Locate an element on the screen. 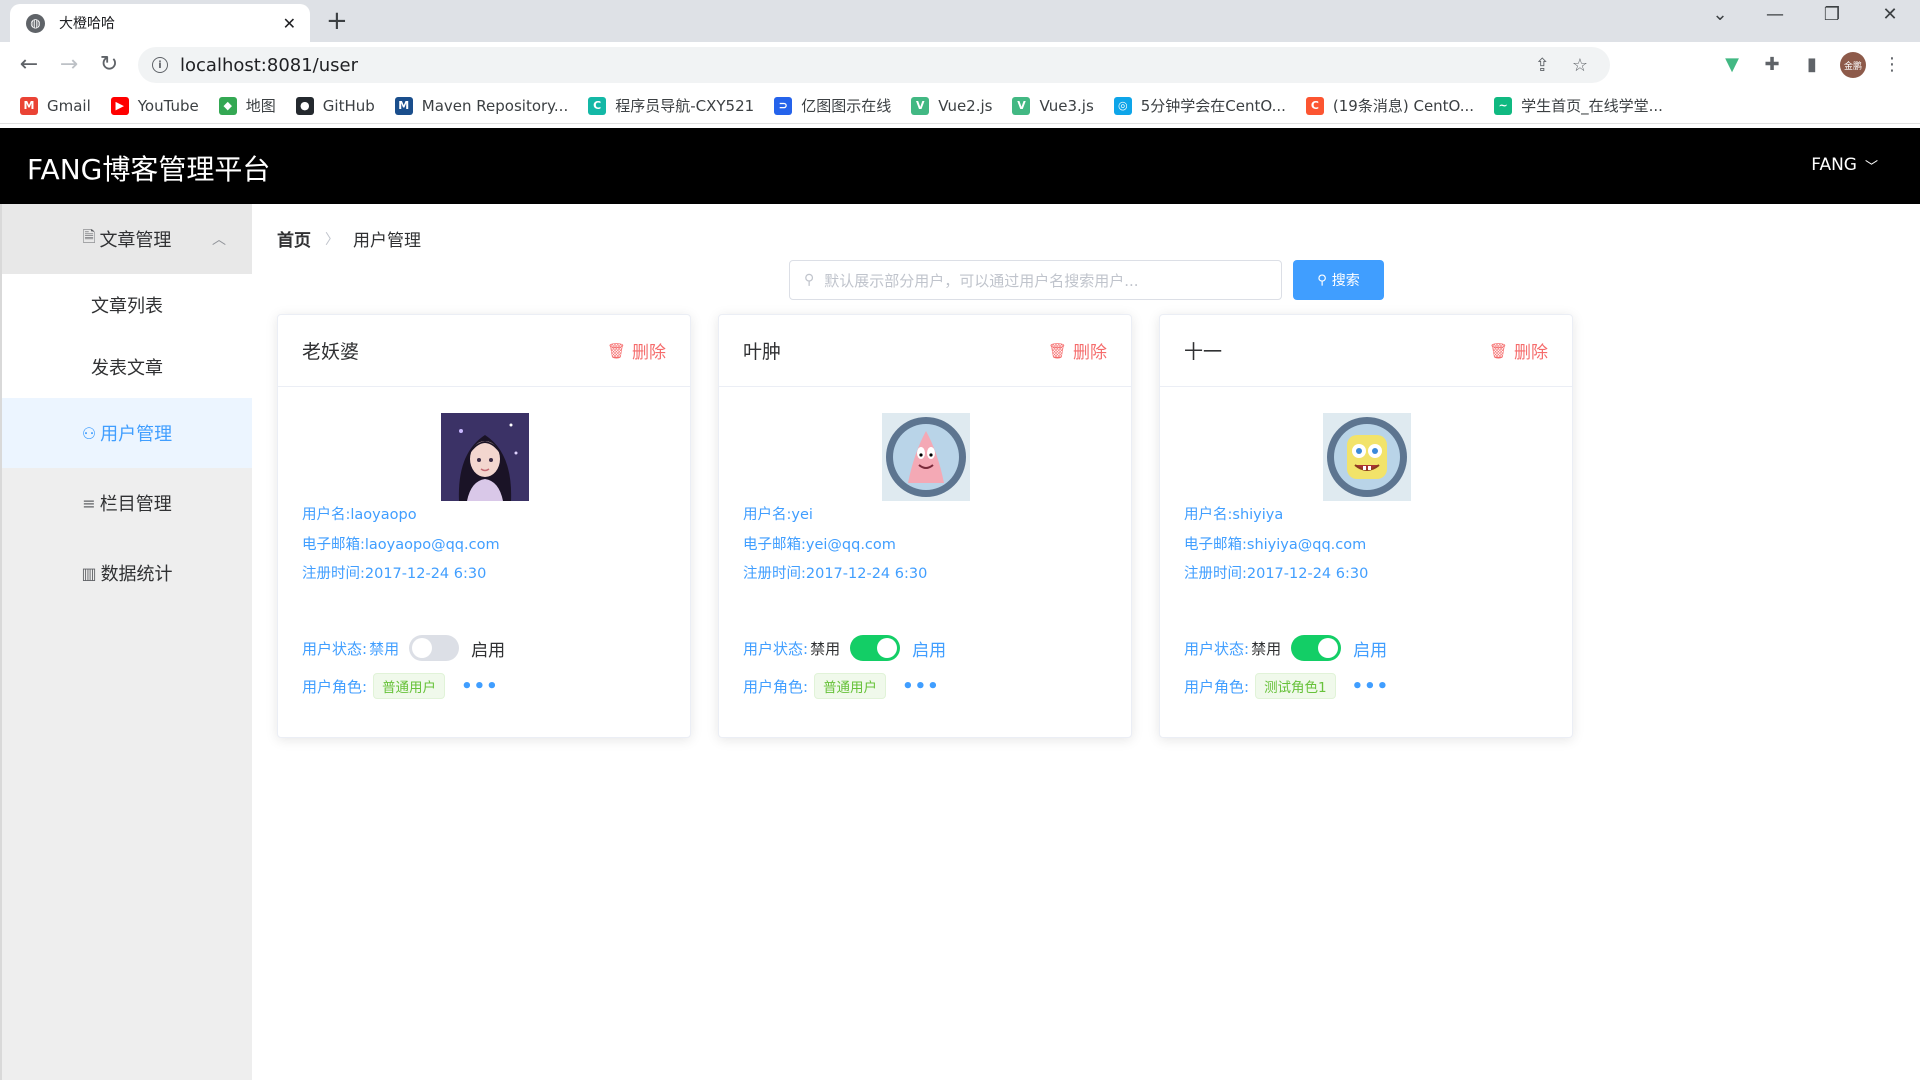 This screenshot has height=1080, width=1920. restore-button: ❐ is located at coordinates (1832, 14).